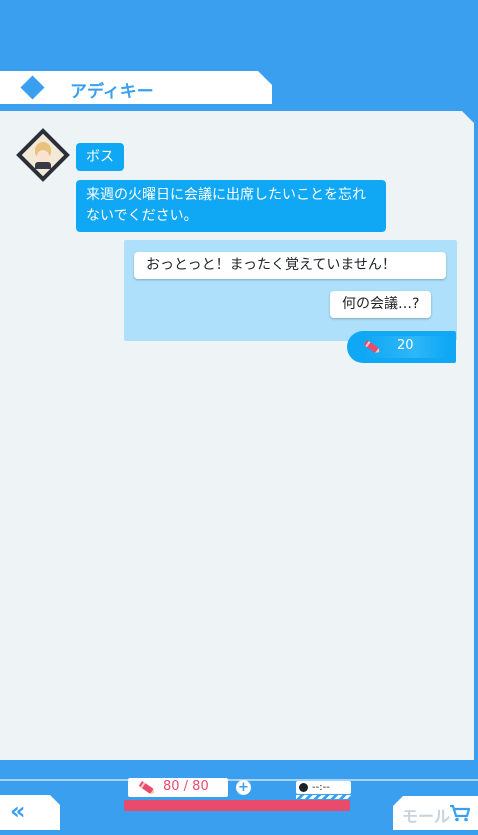 Image resolution: width=478 pixels, height=835 pixels. What do you see at coordinates (186, 786) in the screenshot?
I see `stamina-value: 80 / 80` at bounding box center [186, 786].